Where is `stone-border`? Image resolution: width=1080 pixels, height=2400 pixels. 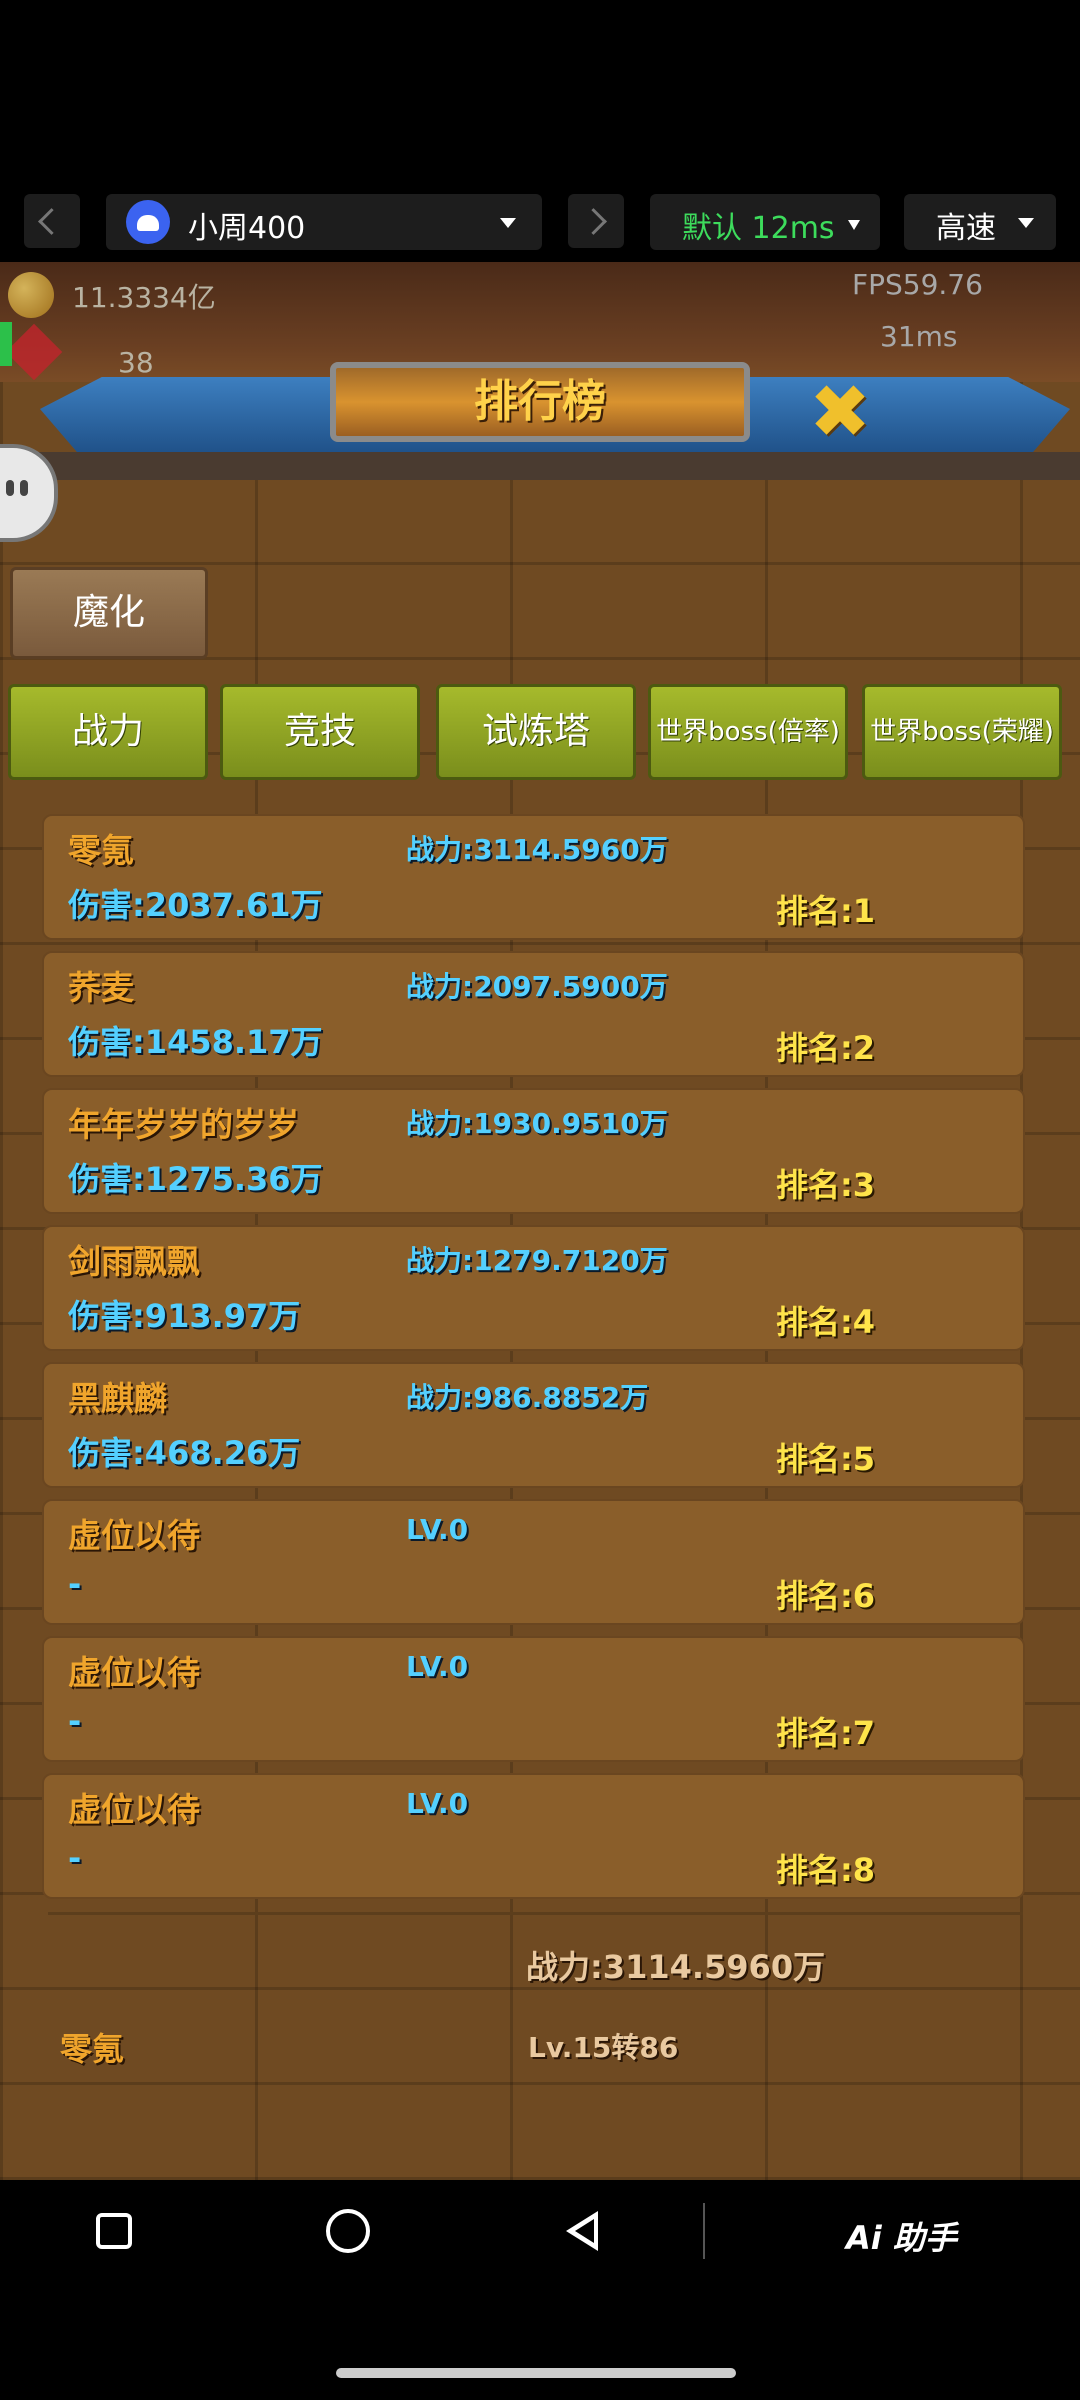 stone-border is located at coordinates (540, 466).